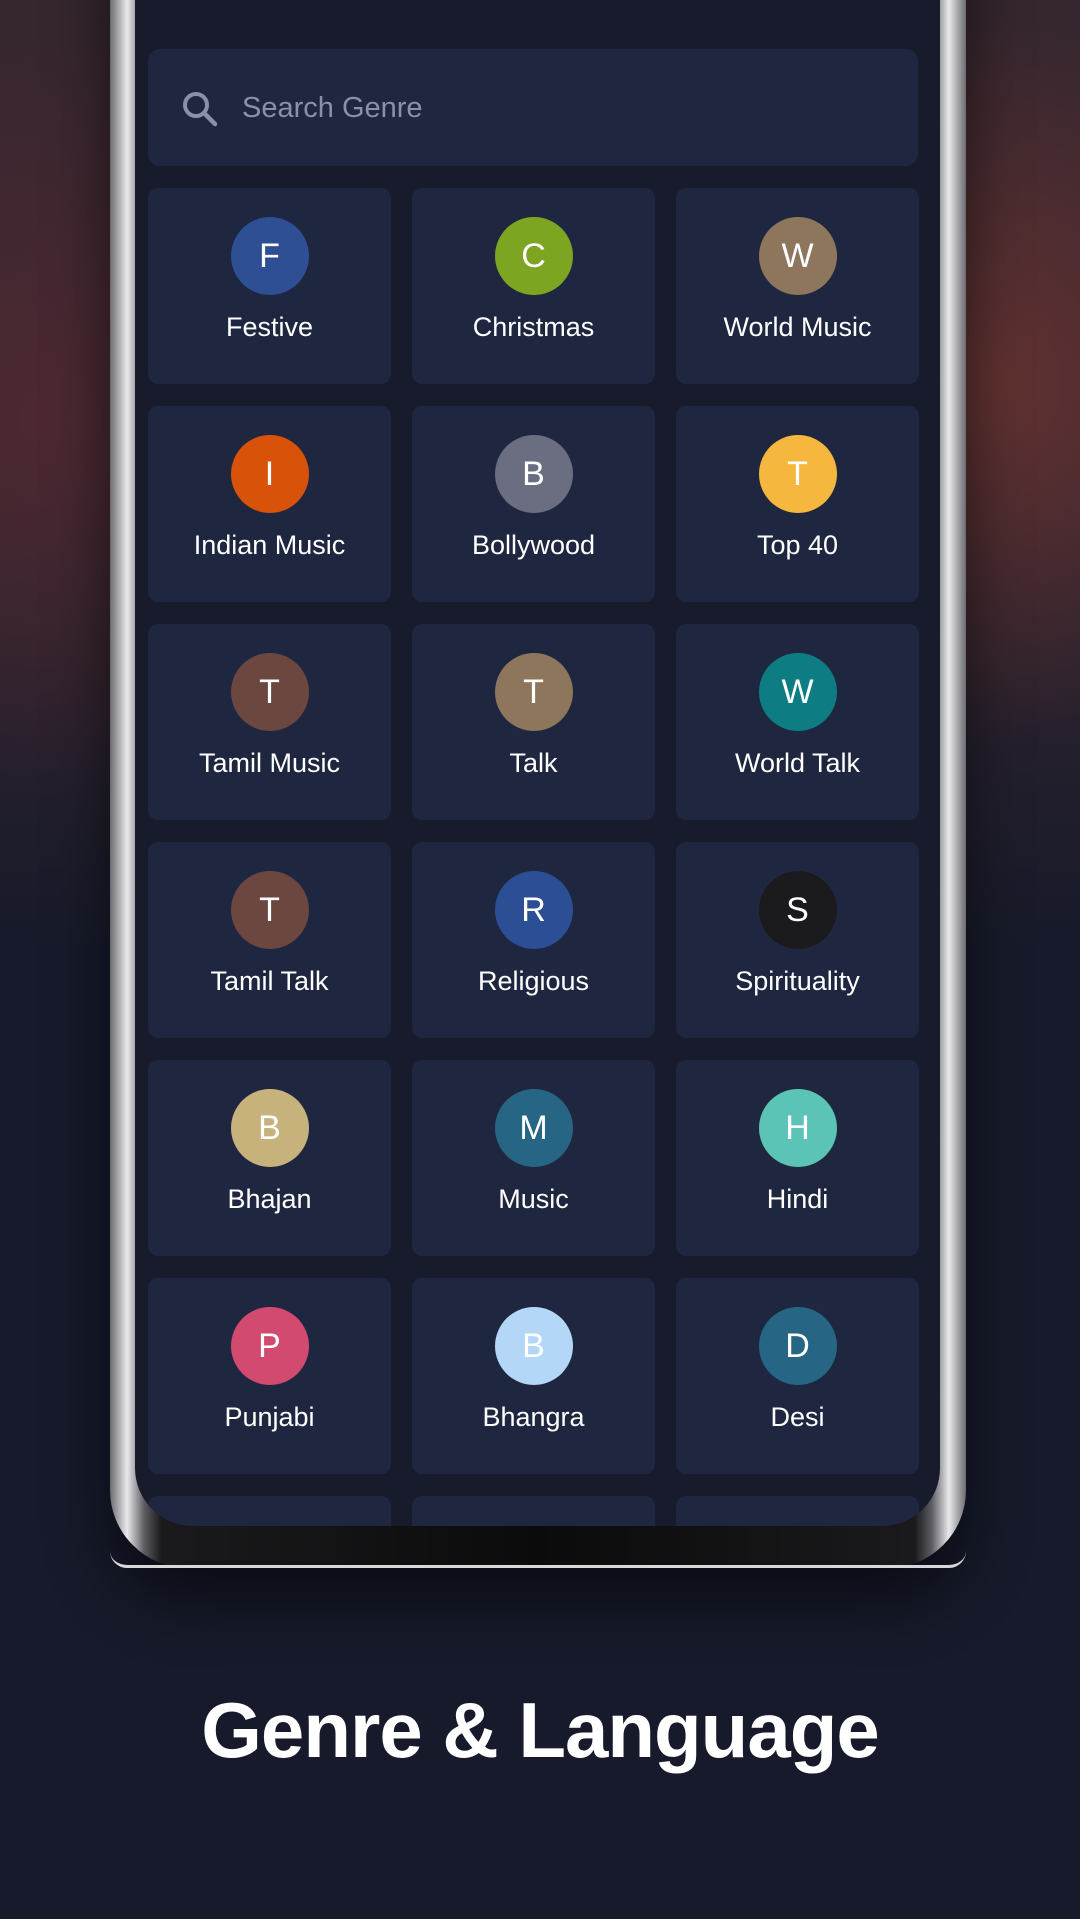  I want to click on genre-card: C Christmas, so click(533, 286).